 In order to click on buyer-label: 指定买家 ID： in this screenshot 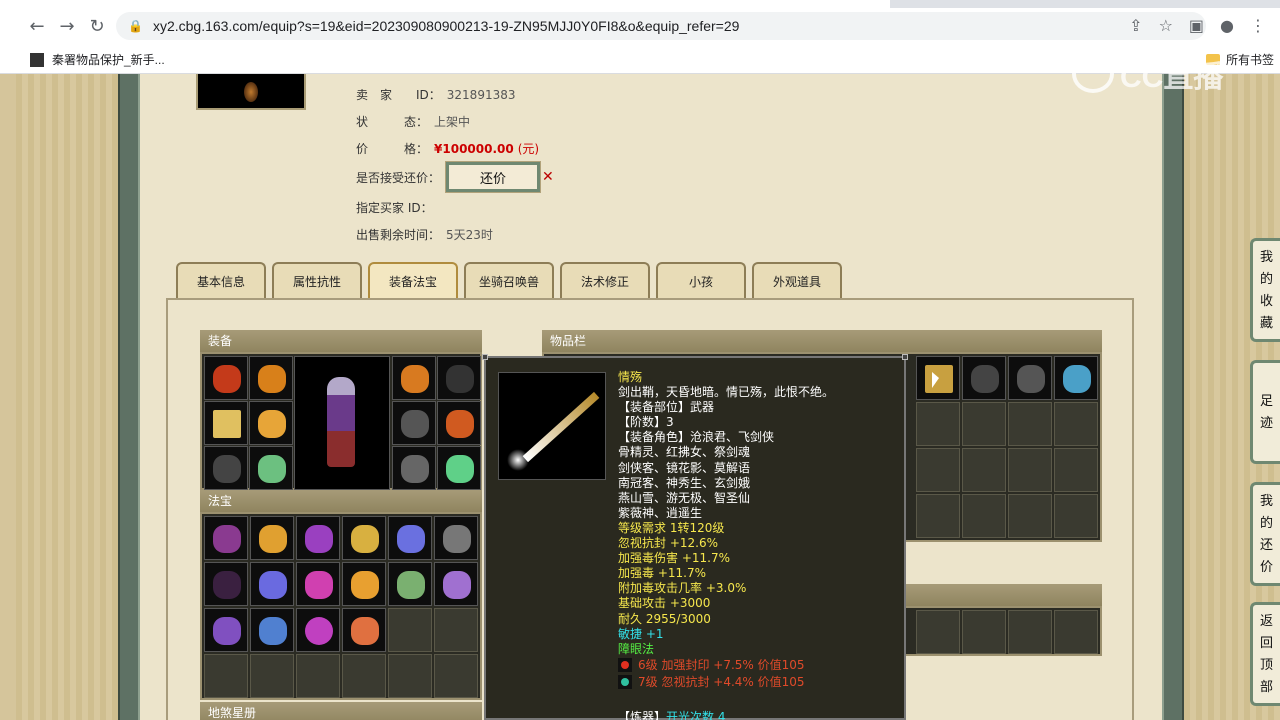, I will do `click(394, 208)`.